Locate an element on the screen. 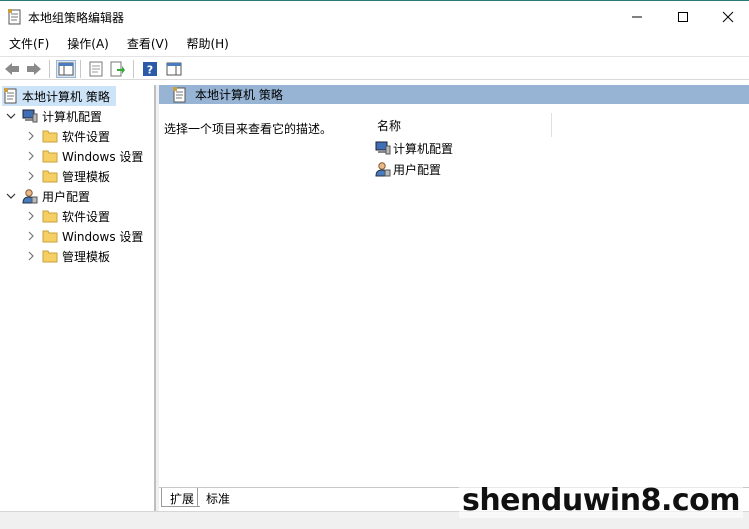  list-item-label: 计算机配置 is located at coordinates (423, 148).